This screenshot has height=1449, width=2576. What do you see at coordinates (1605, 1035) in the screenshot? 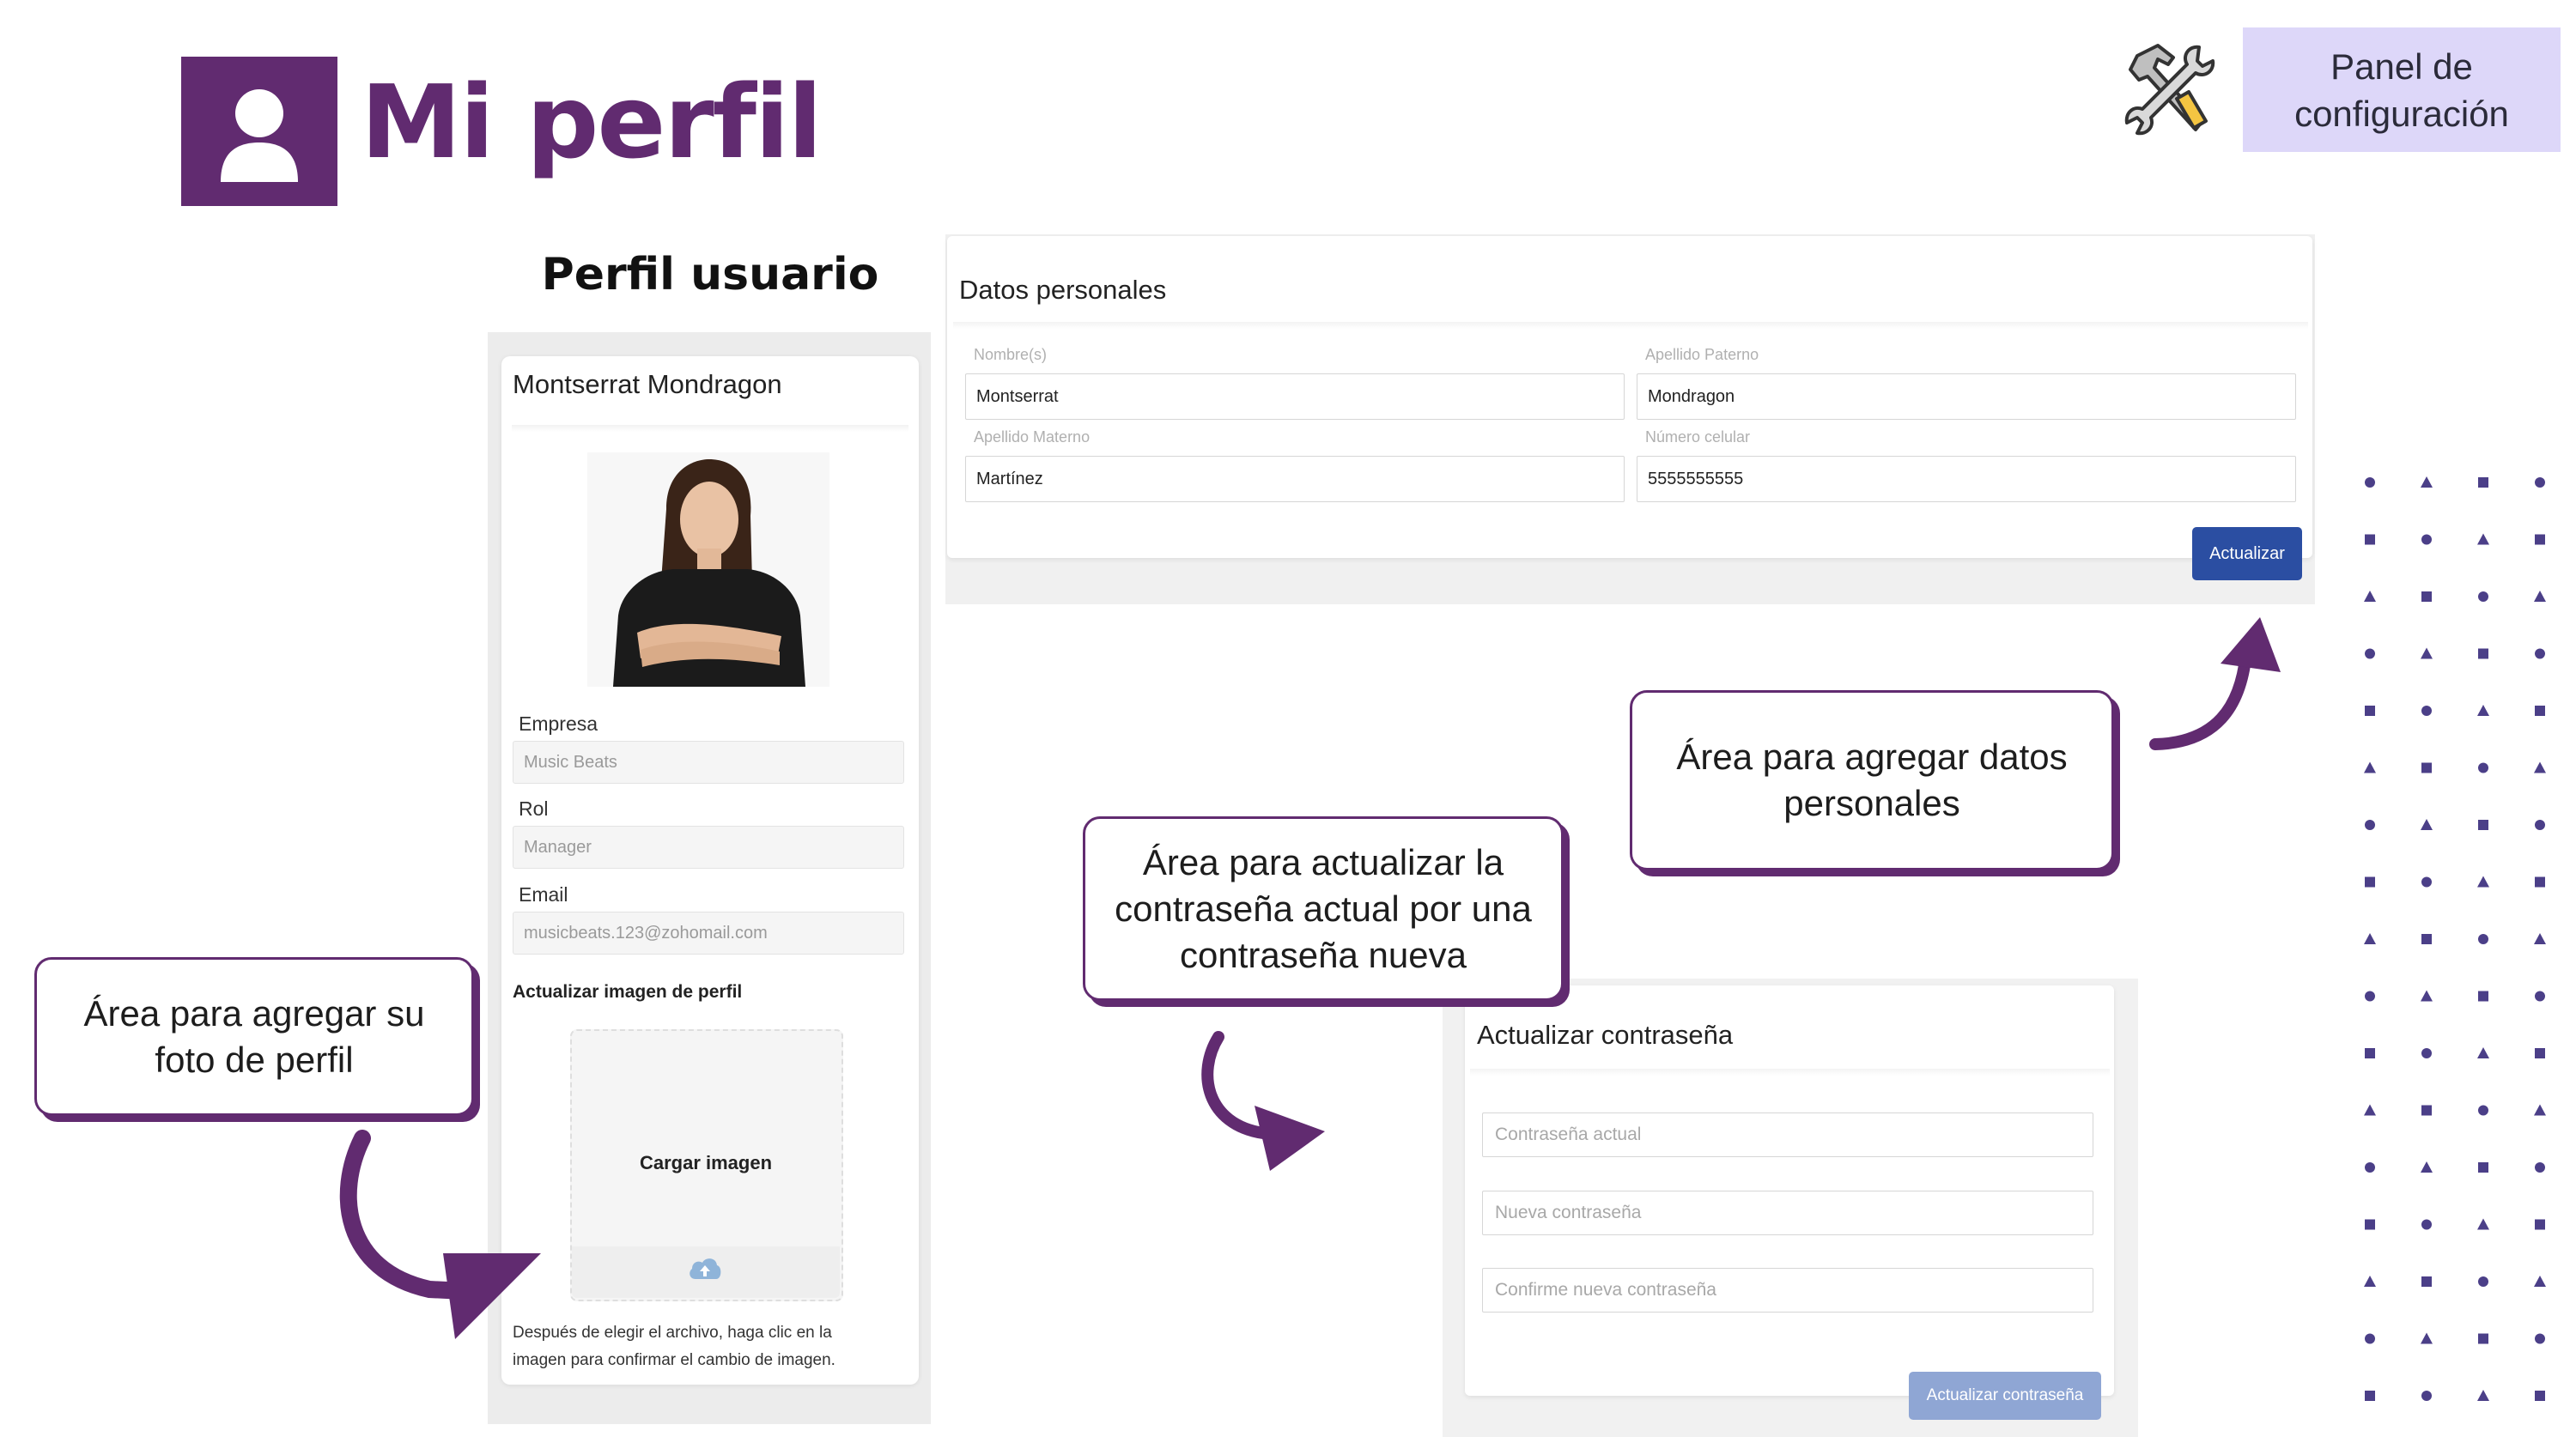
I see `password-title: Actualizar contraseña` at bounding box center [1605, 1035].